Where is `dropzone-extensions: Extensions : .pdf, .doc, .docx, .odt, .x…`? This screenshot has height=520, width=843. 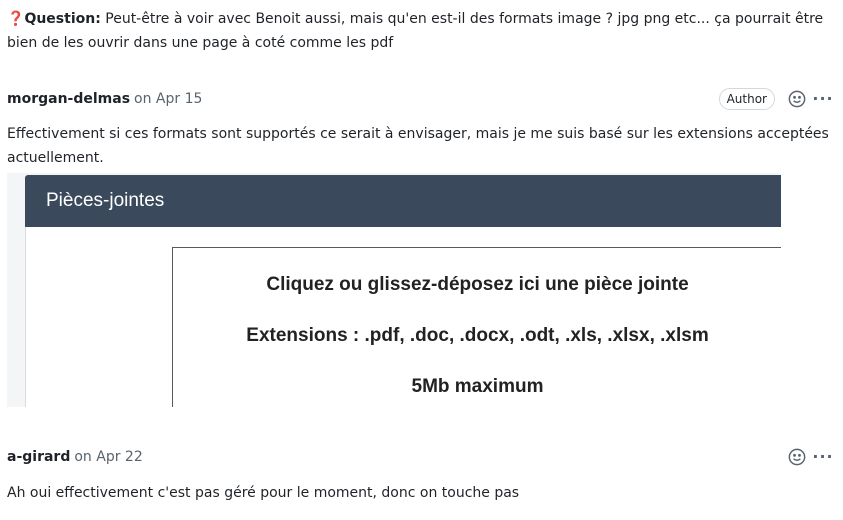 dropzone-extensions: Extensions : .pdf, .doc, .docx, .odt, .x… is located at coordinates (477, 335).